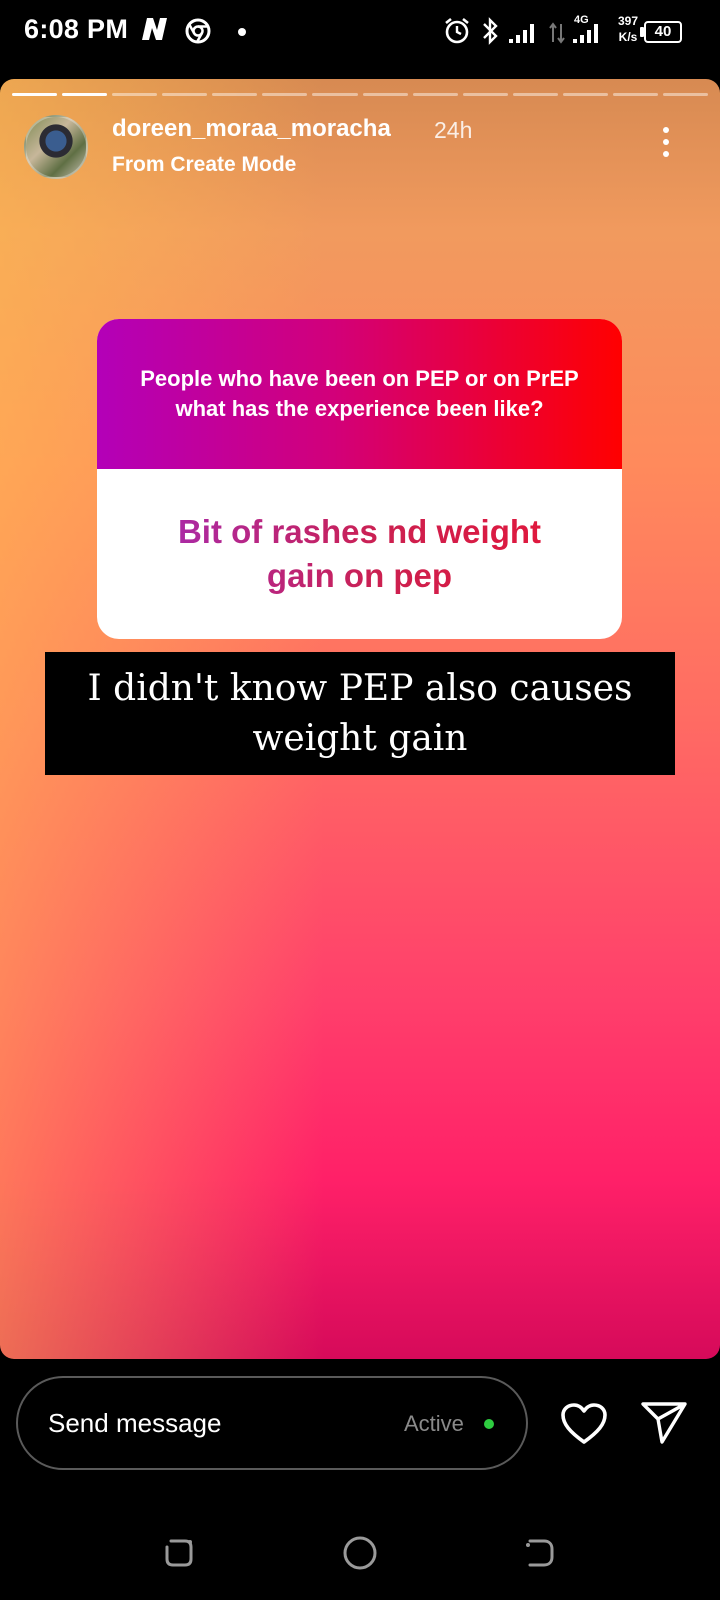 Image resolution: width=720 pixels, height=1600 pixels. I want to click on home-icon, so click(360, 1553).